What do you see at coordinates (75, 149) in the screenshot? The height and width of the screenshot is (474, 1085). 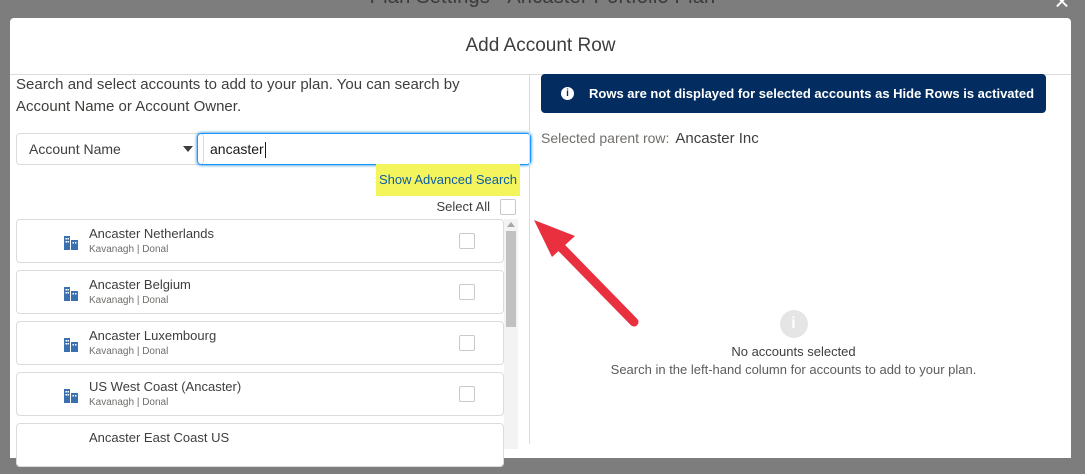 I see `search-field-select-value: Account Name` at bounding box center [75, 149].